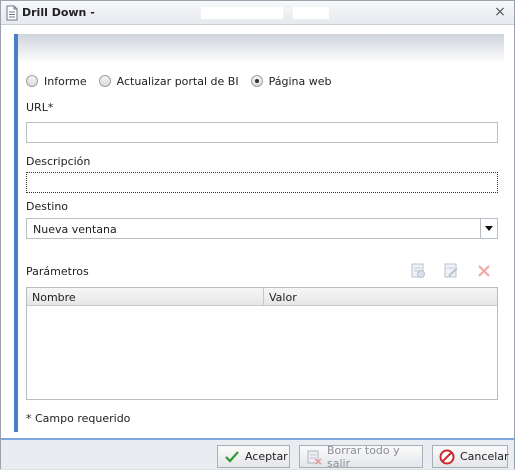 This screenshot has width=515, height=470. I want to click on cancel-button: Cancelar, so click(470, 456).